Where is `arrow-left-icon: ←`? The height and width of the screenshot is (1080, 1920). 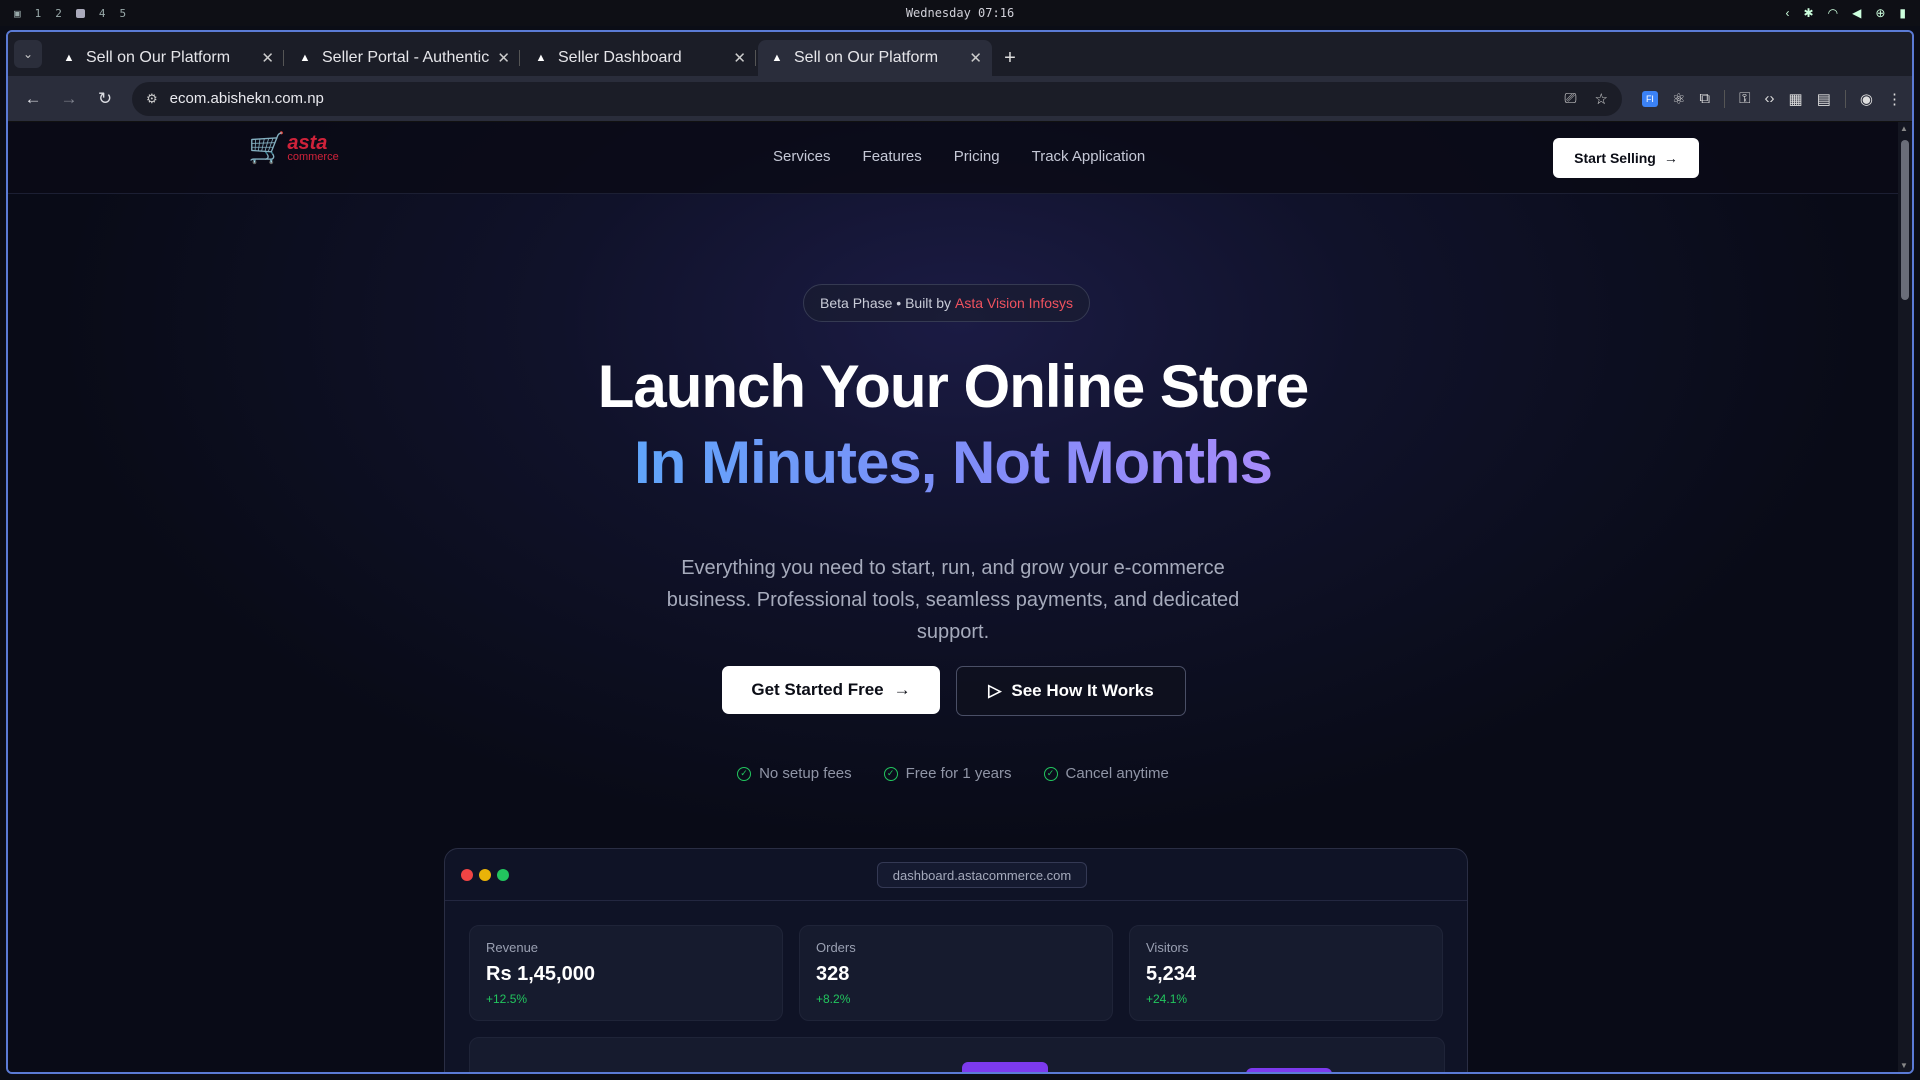
arrow-left-icon: ← is located at coordinates (33, 98).